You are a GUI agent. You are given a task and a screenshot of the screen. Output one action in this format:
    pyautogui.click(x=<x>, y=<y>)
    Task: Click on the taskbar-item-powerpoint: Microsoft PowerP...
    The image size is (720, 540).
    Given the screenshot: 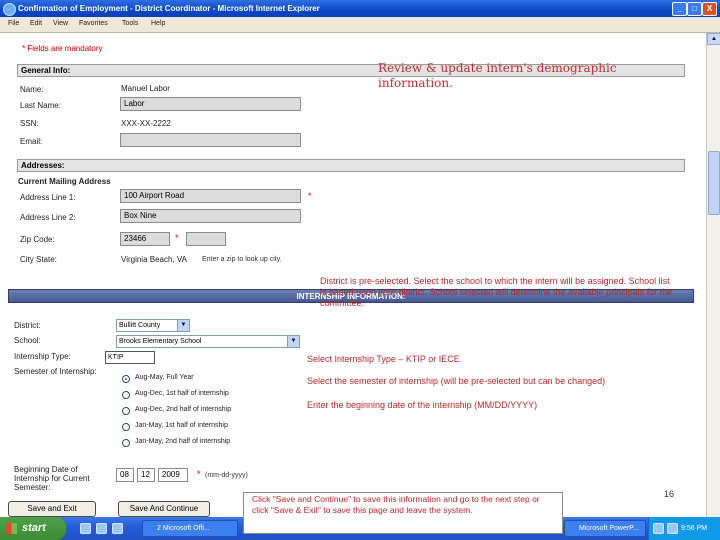 What is the action you would take?
    pyautogui.click(x=605, y=528)
    